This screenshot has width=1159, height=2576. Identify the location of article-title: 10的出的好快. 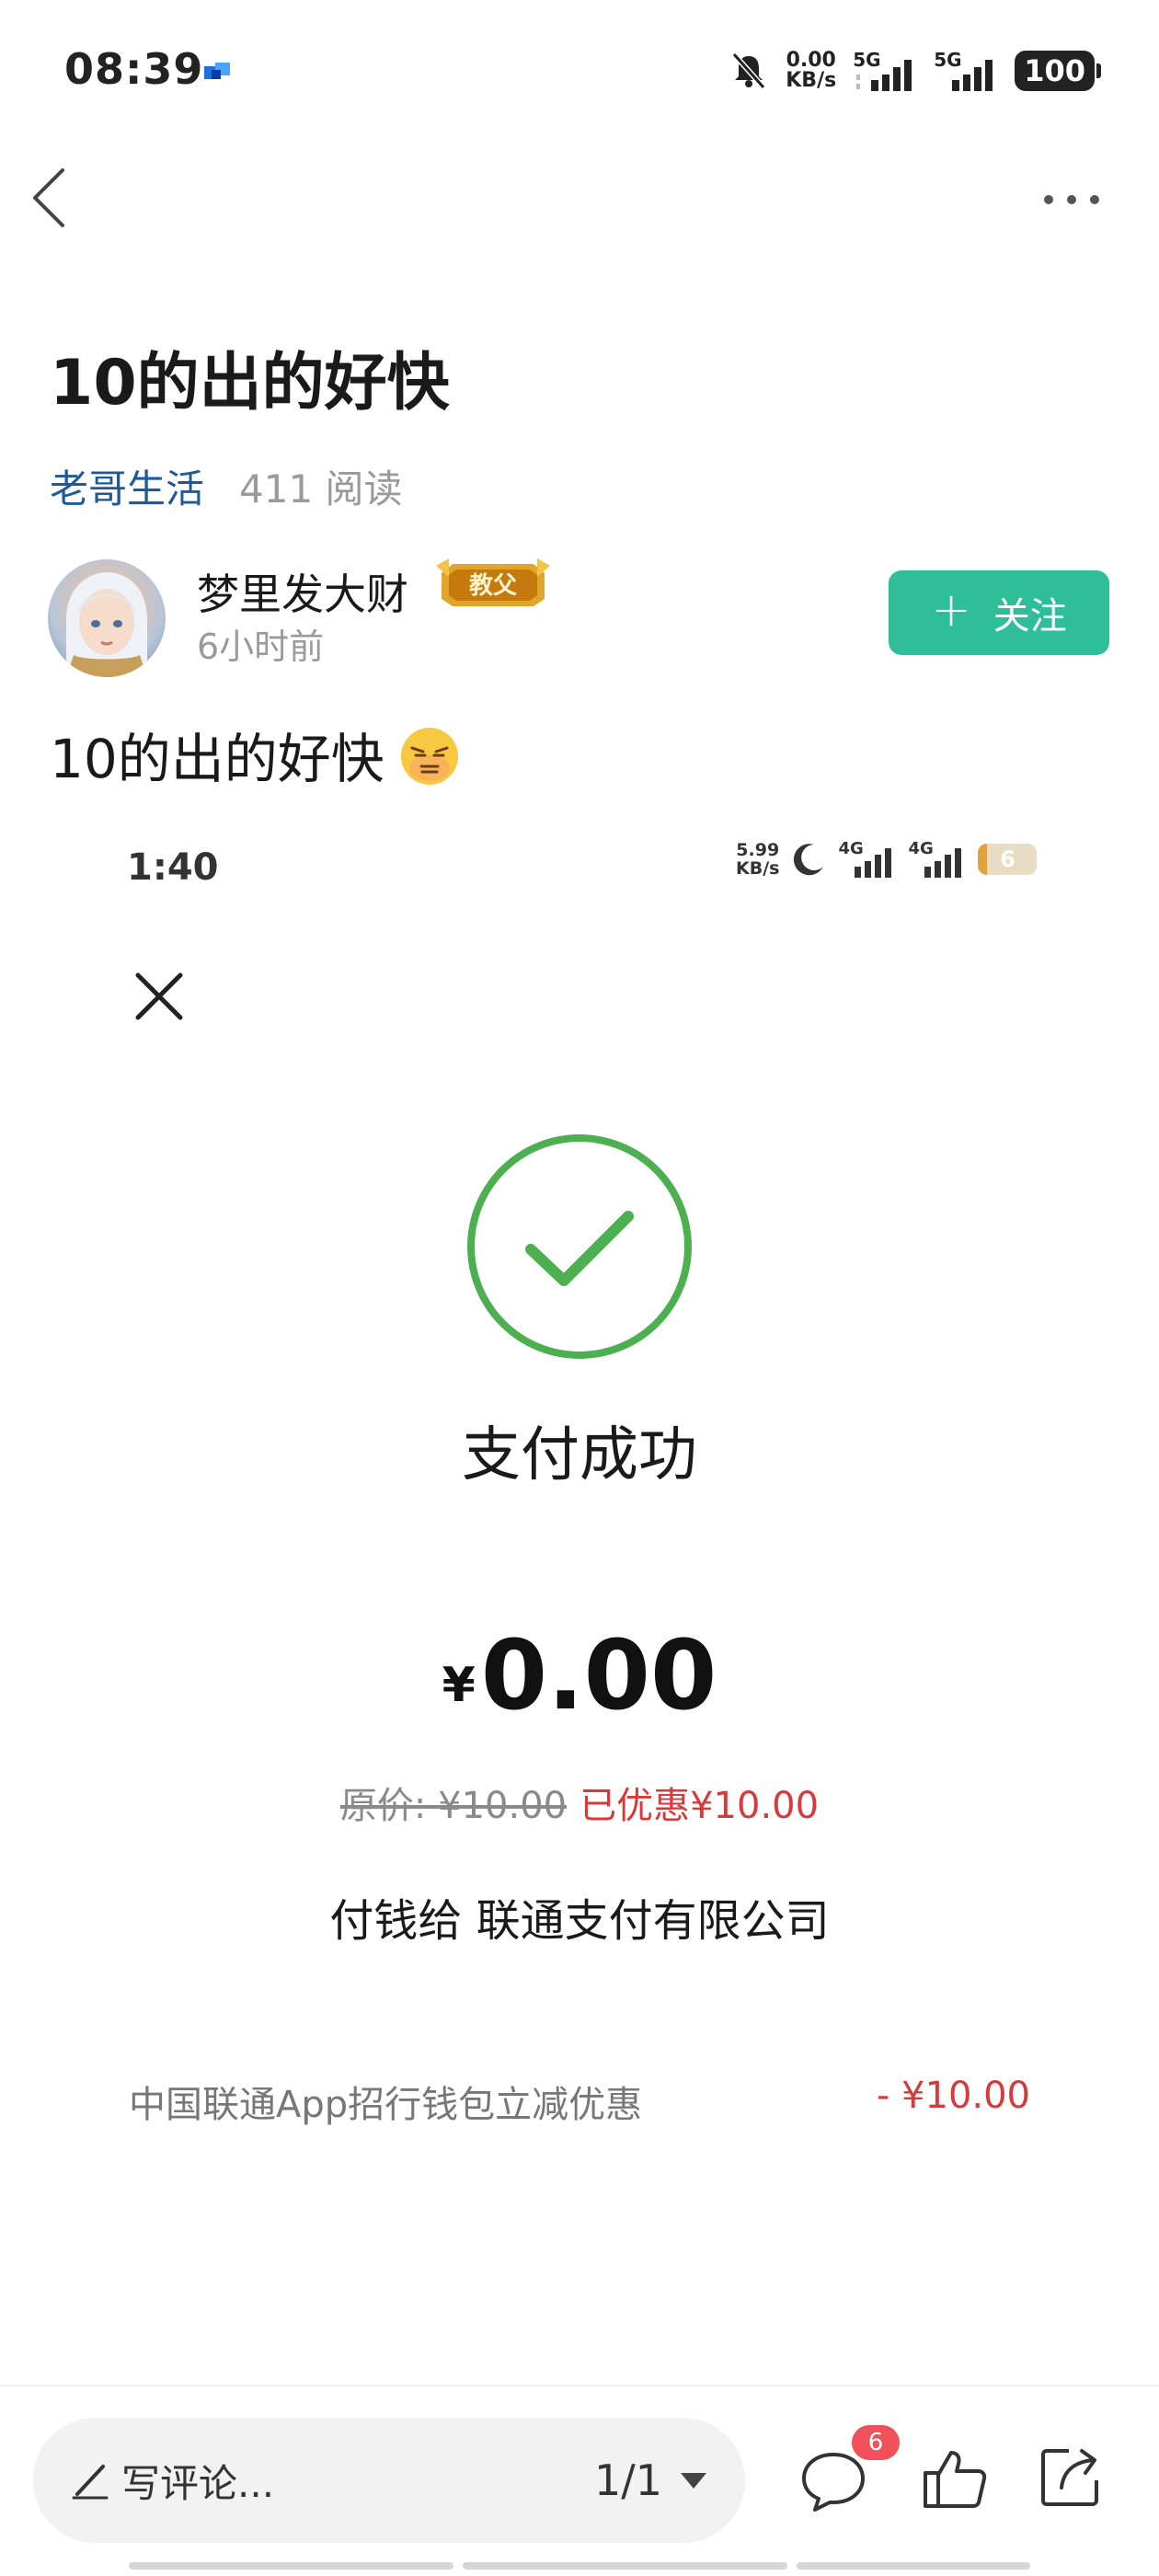
(250, 383).